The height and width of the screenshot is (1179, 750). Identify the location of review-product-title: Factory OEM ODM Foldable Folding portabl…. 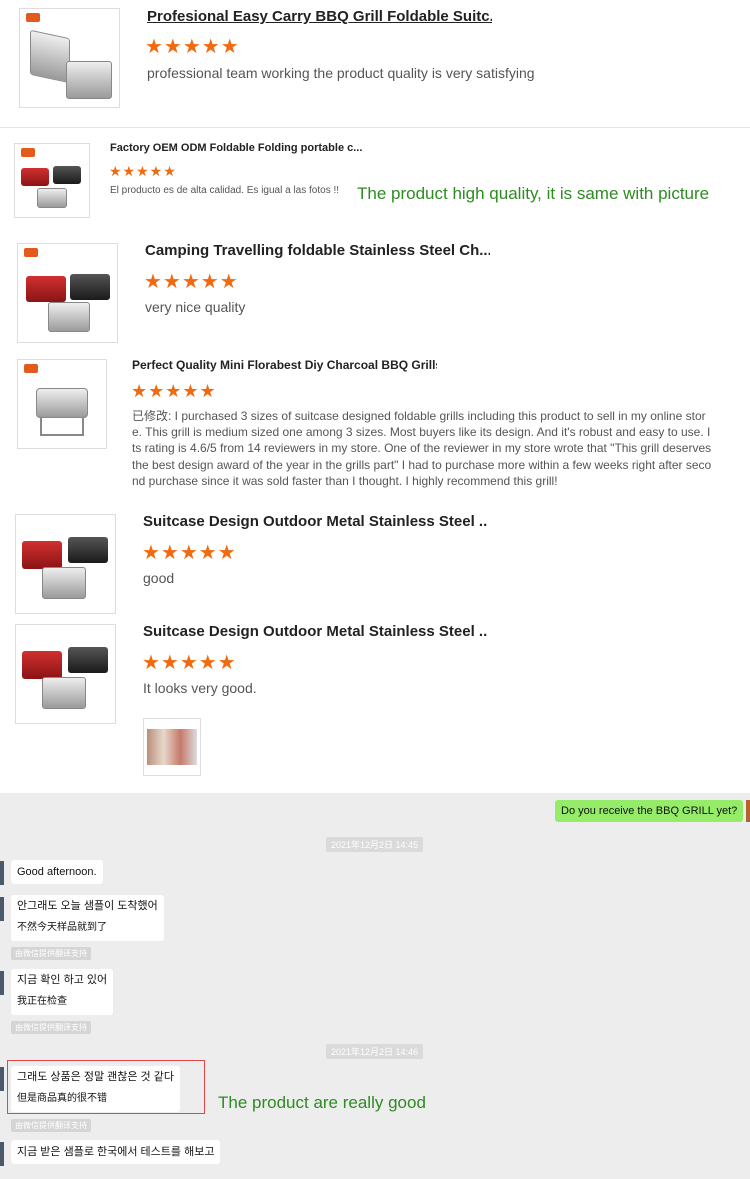
(237, 148).